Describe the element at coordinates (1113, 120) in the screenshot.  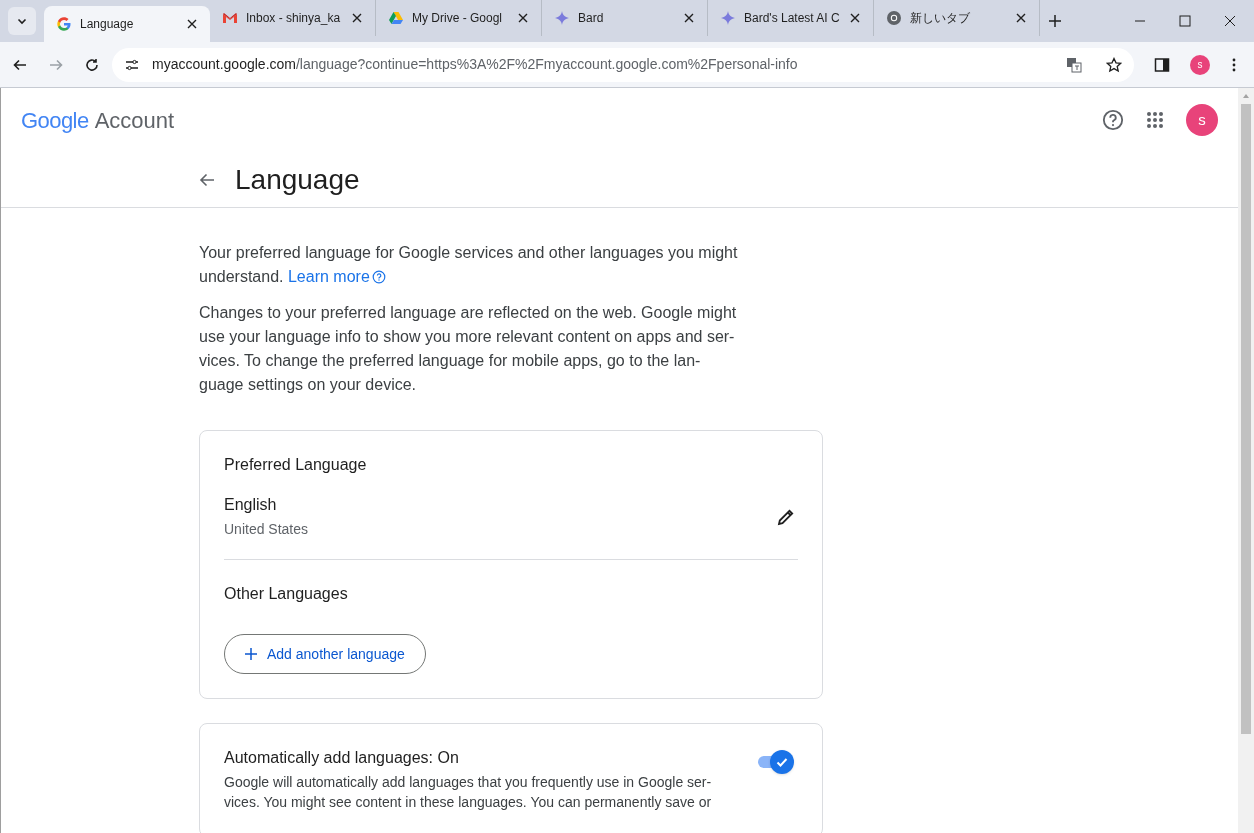
I see `help-icon` at that location.